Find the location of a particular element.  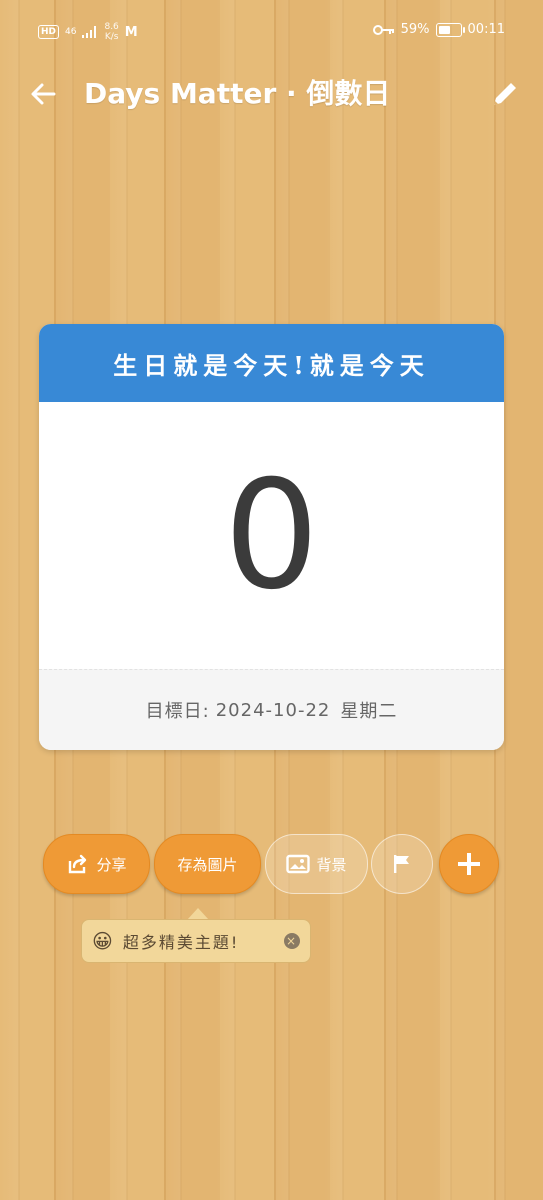

clock: 00:11 is located at coordinates (486, 29).